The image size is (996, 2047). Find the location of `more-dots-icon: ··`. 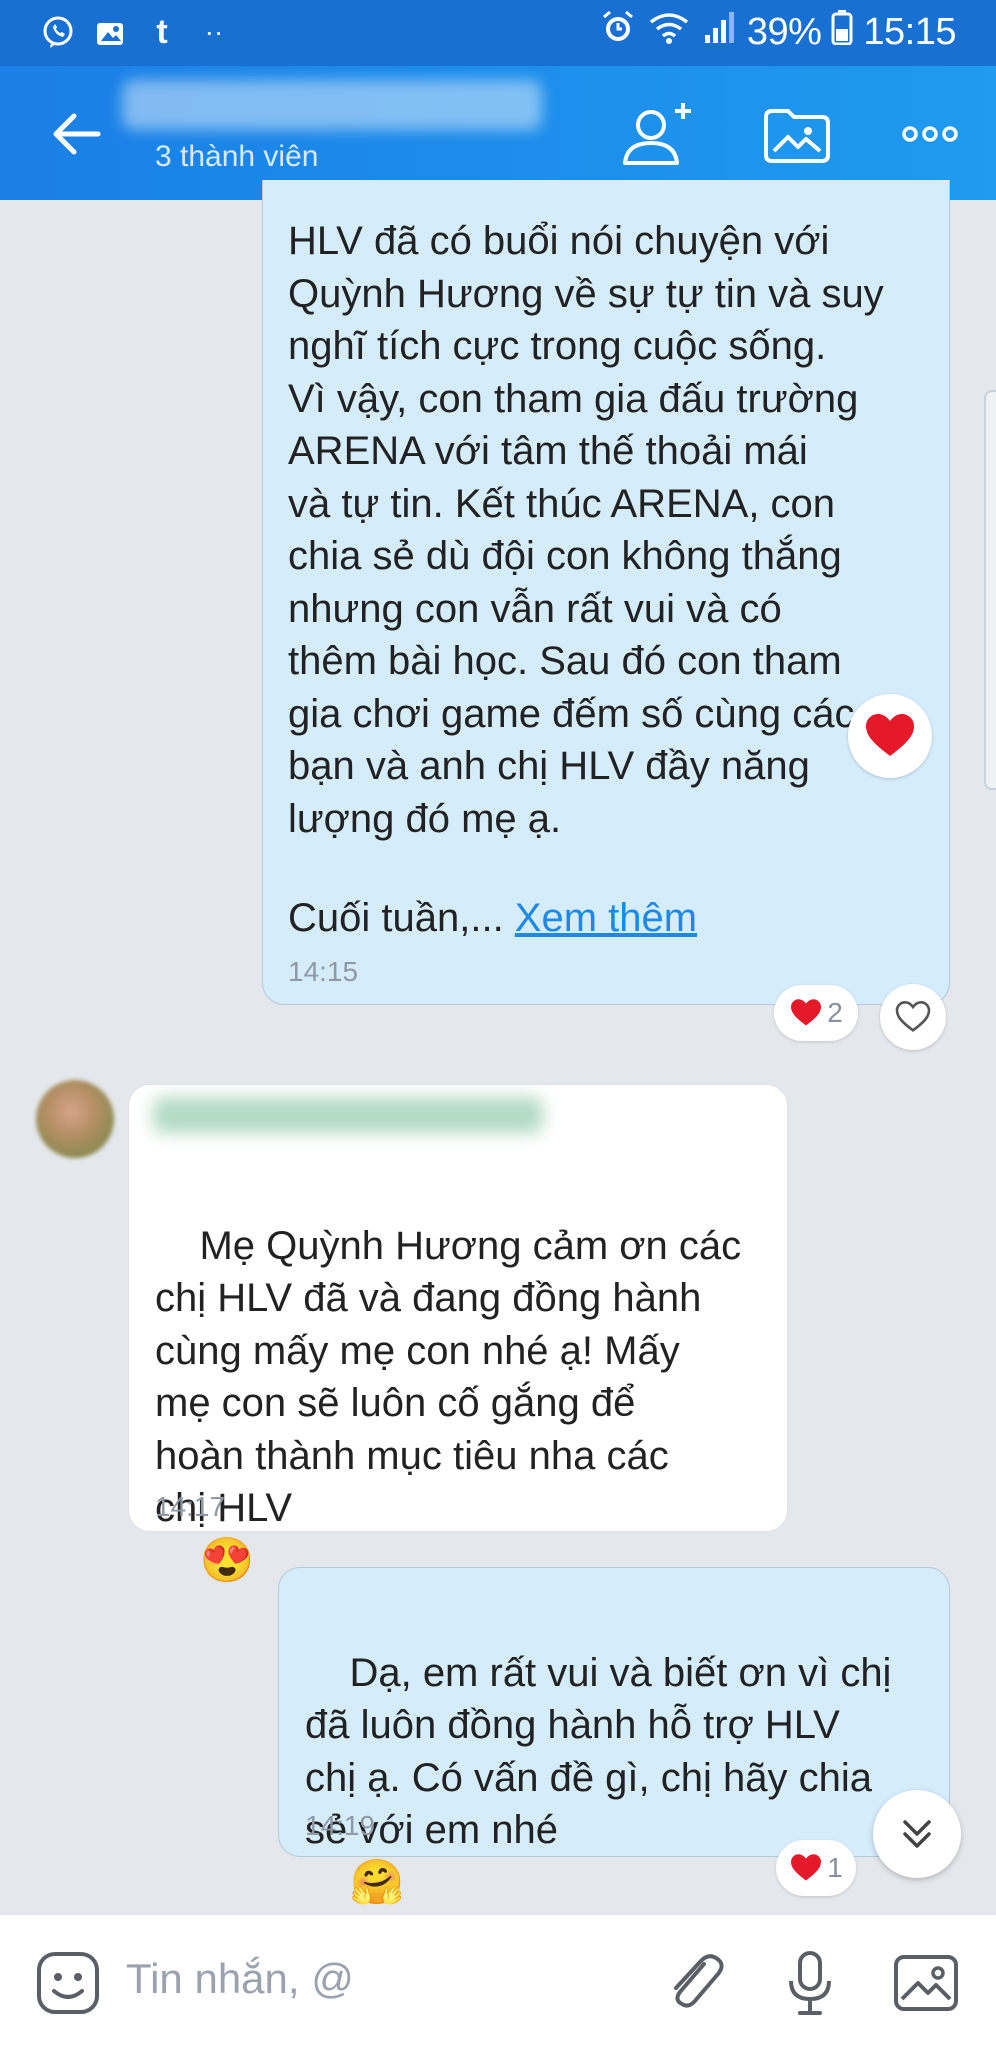

more-dots-icon: ·· is located at coordinates (214, 31).